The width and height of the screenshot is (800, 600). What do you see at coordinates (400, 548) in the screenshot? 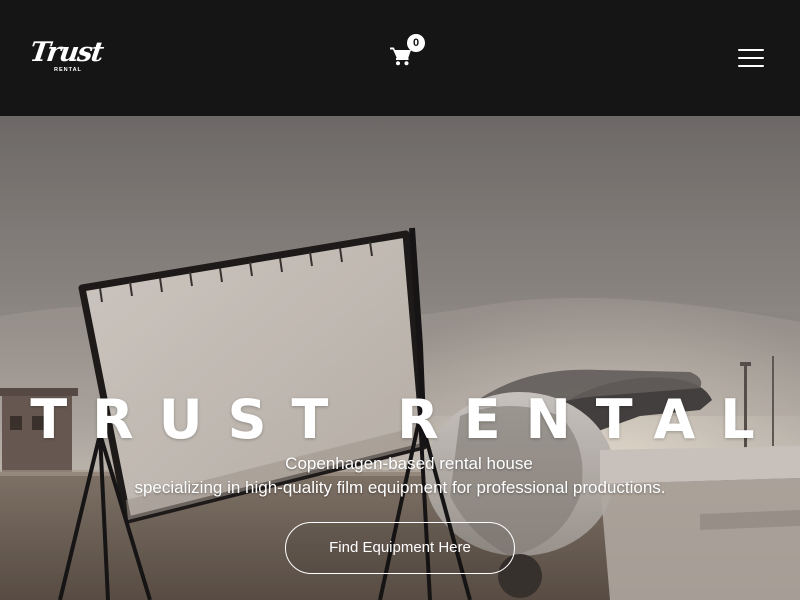
I see `find-equipment-button: Find Equipment Here` at bounding box center [400, 548].